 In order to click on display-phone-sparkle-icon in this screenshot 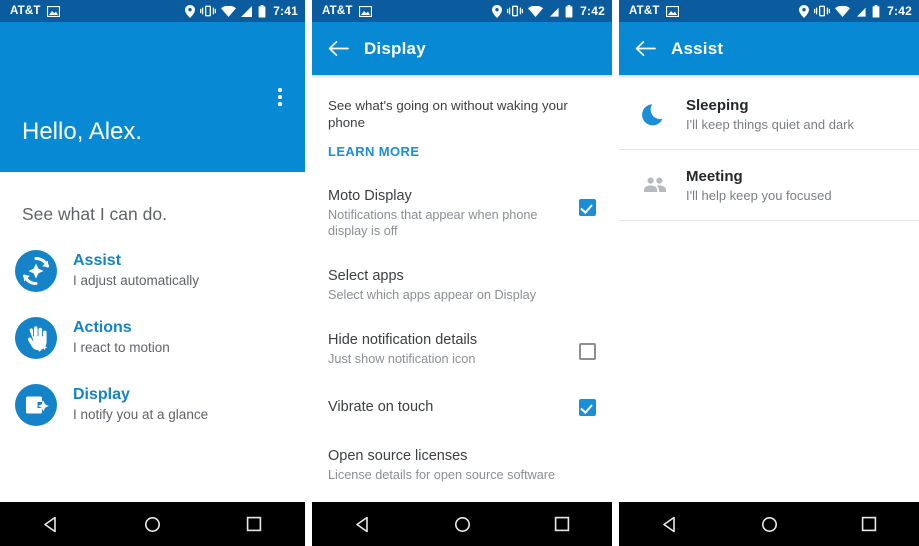, I will do `click(36, 405)`.